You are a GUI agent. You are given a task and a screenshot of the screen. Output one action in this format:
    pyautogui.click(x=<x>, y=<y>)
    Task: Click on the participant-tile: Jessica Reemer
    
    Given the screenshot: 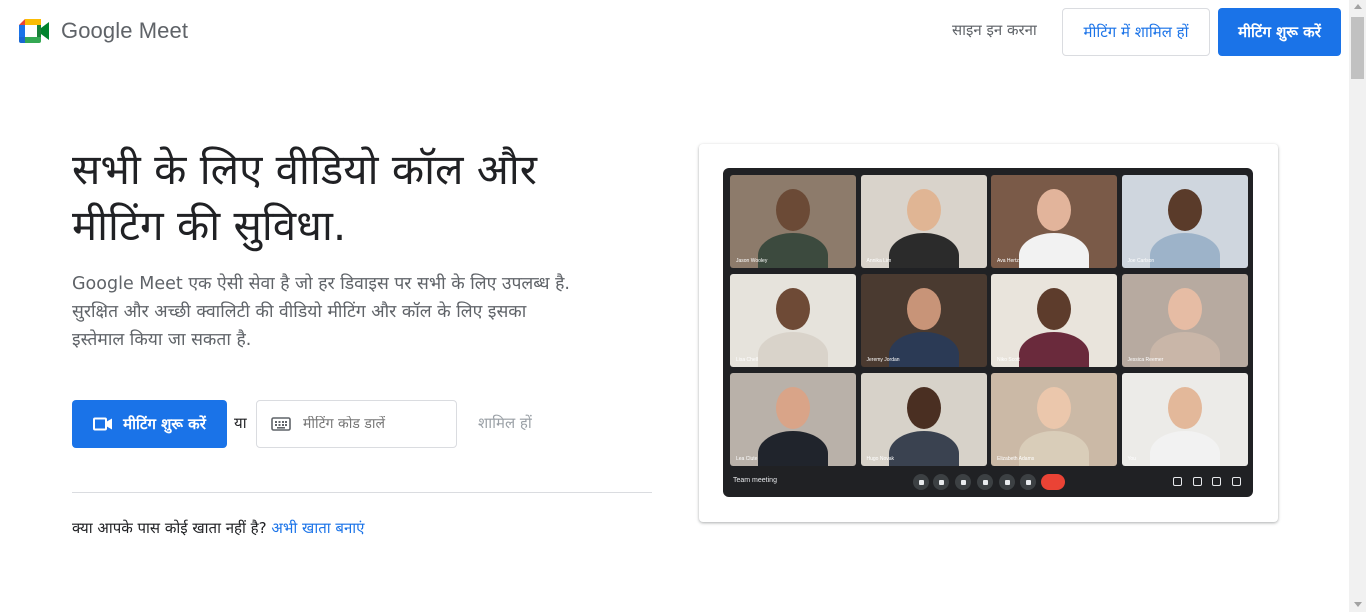 What is the action you would take?
    pyautogui.click(x=1184, y=320)
    